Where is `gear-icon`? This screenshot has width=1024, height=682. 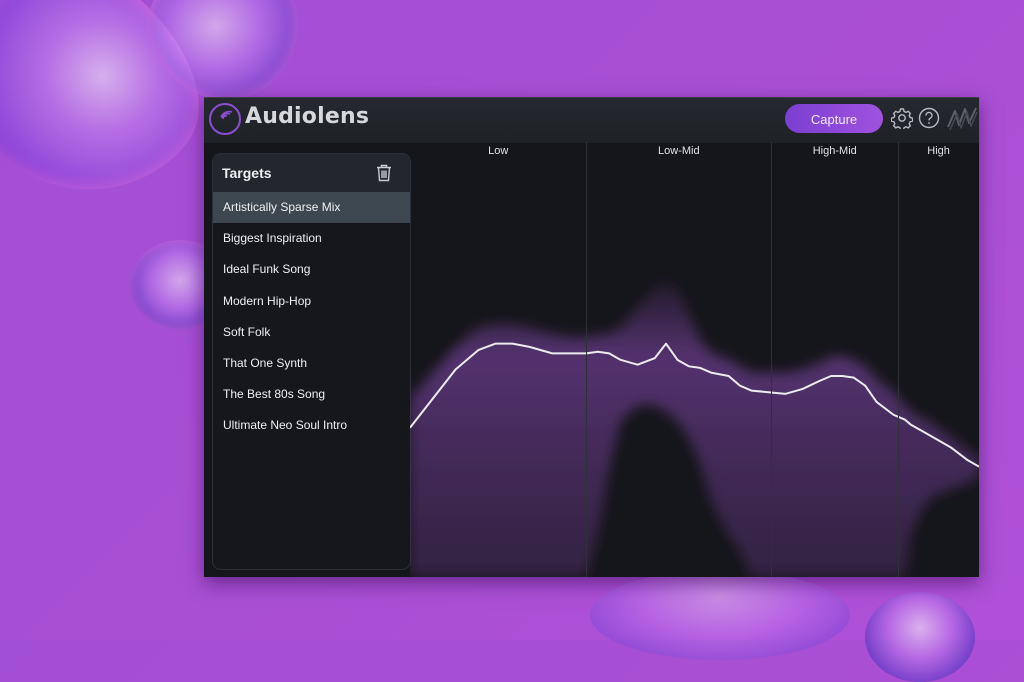
gear-icon is located at coordinates (902, 119).